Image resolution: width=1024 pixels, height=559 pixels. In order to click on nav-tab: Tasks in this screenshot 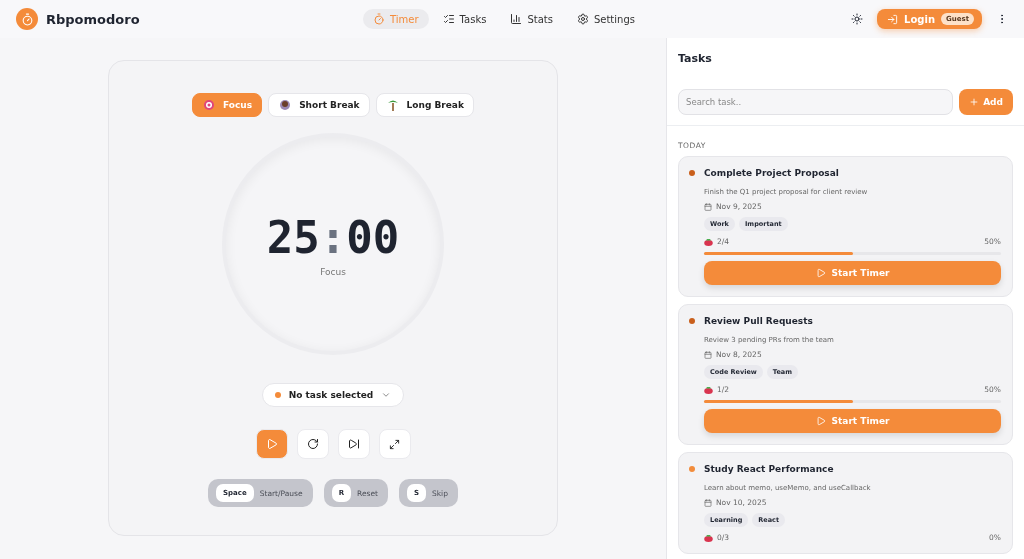, I will do `click(464, 19)`.